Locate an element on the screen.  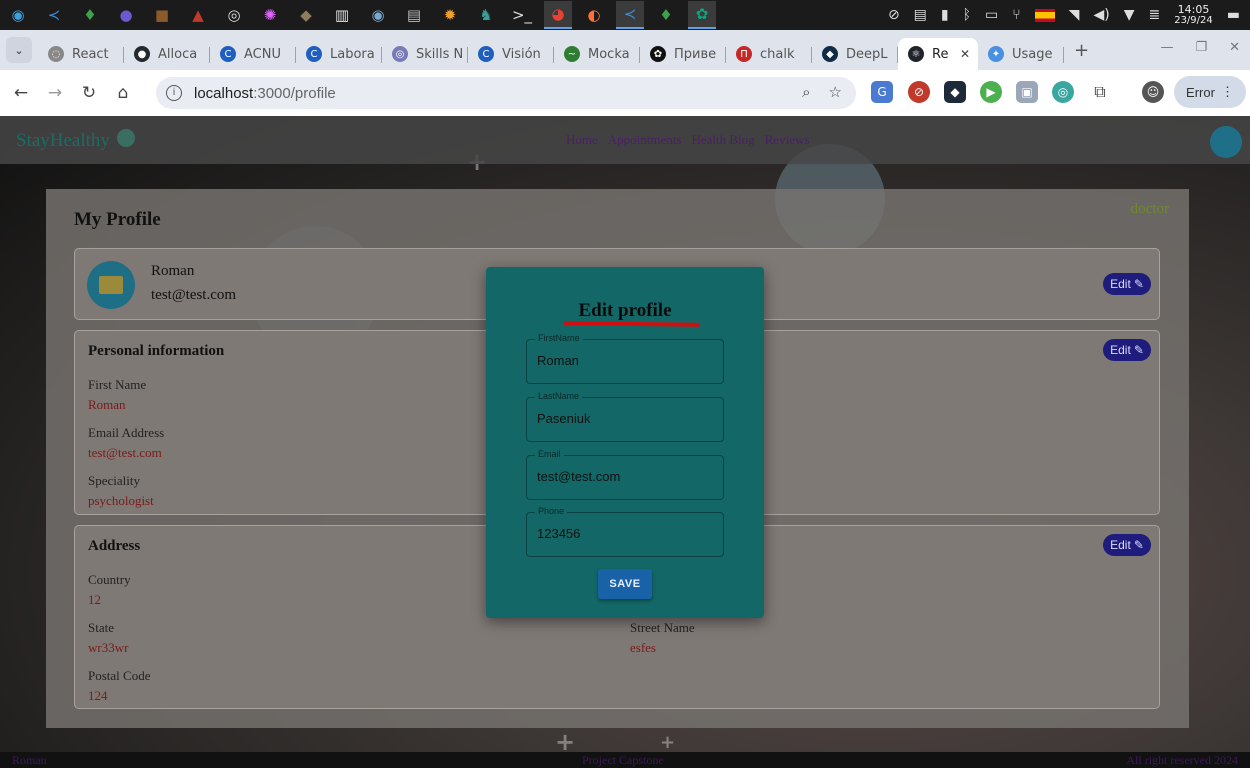
bookmark-star-icon: ☆ is located at coordinates (835, 92).